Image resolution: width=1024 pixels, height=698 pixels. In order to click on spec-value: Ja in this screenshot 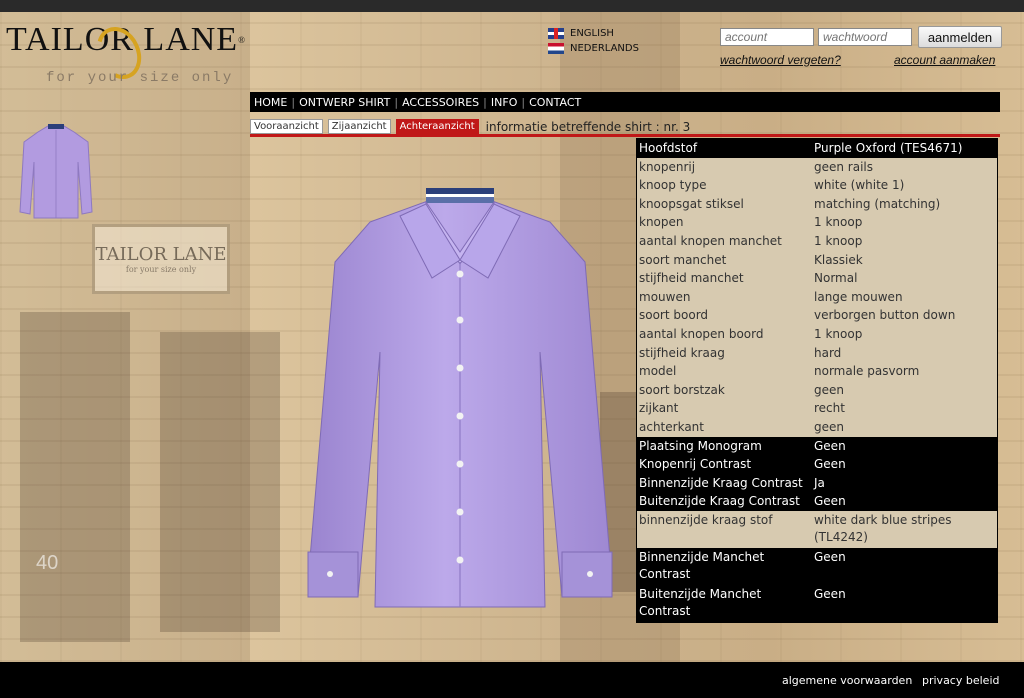, I will do `click(819, 482)`.